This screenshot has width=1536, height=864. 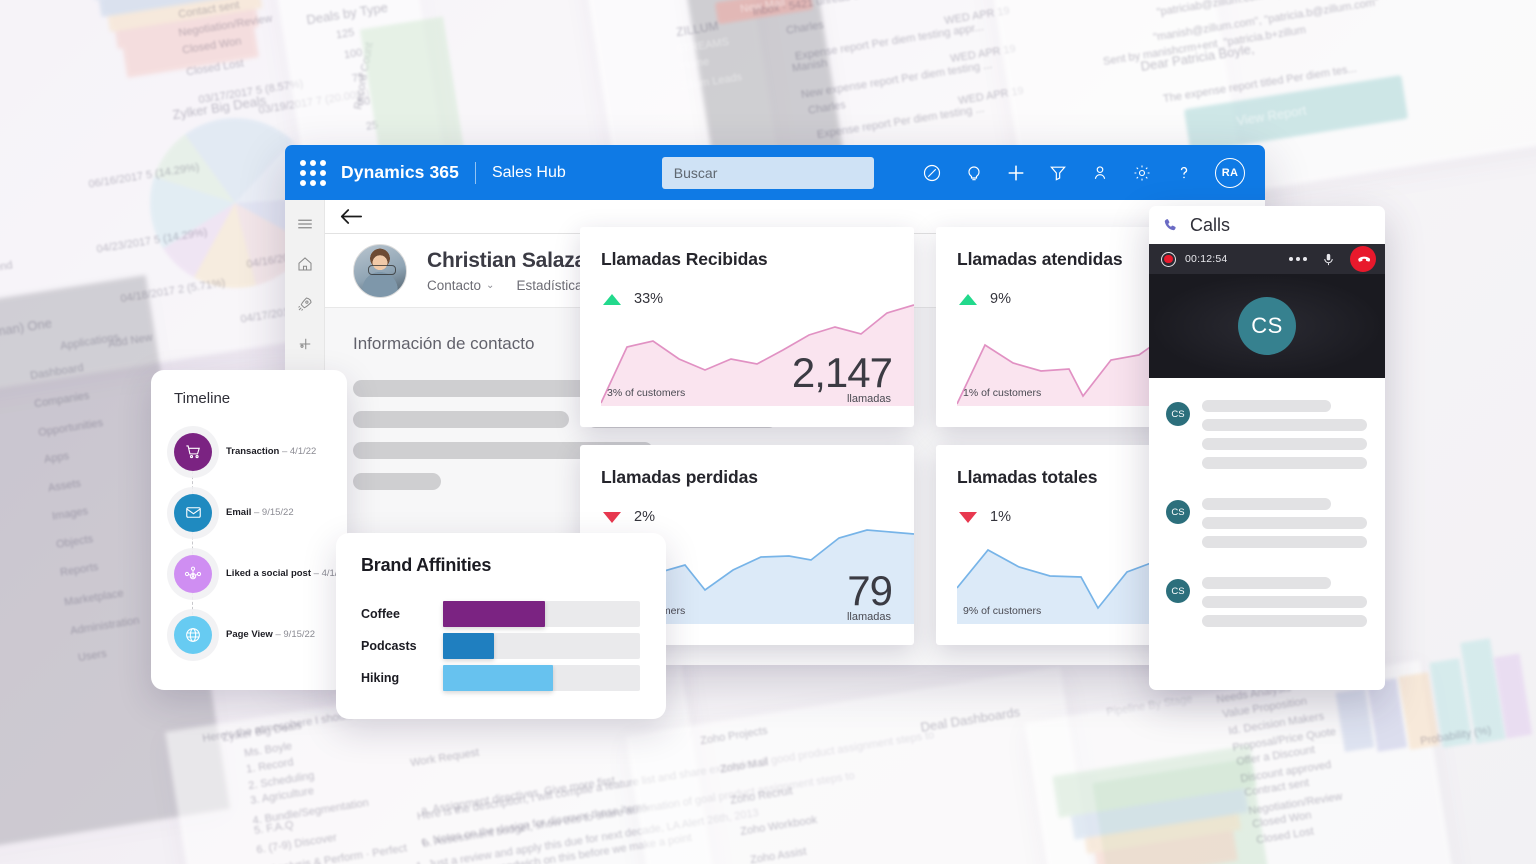 What do you see at coordinates (679, 477) in the screenshot?
I see `kpi-title: Llamadas perdidas` at bounding box center [679, 477].